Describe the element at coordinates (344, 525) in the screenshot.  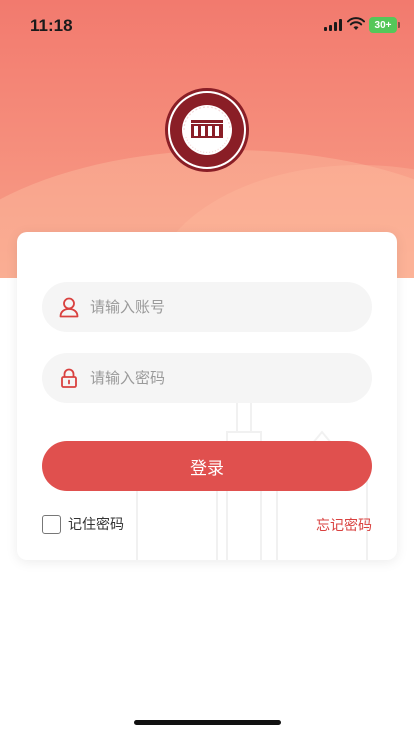
I see `forgot-password-link: 忘记密码` at that location.